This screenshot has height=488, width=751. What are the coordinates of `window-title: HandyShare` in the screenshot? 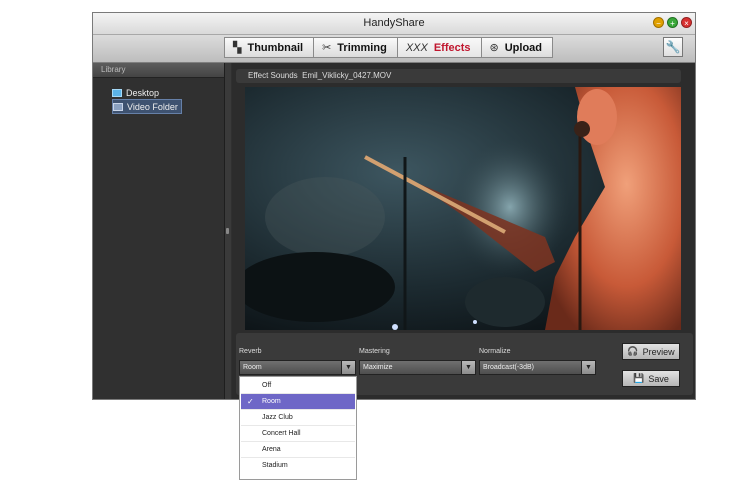 It's located at (394, 23).